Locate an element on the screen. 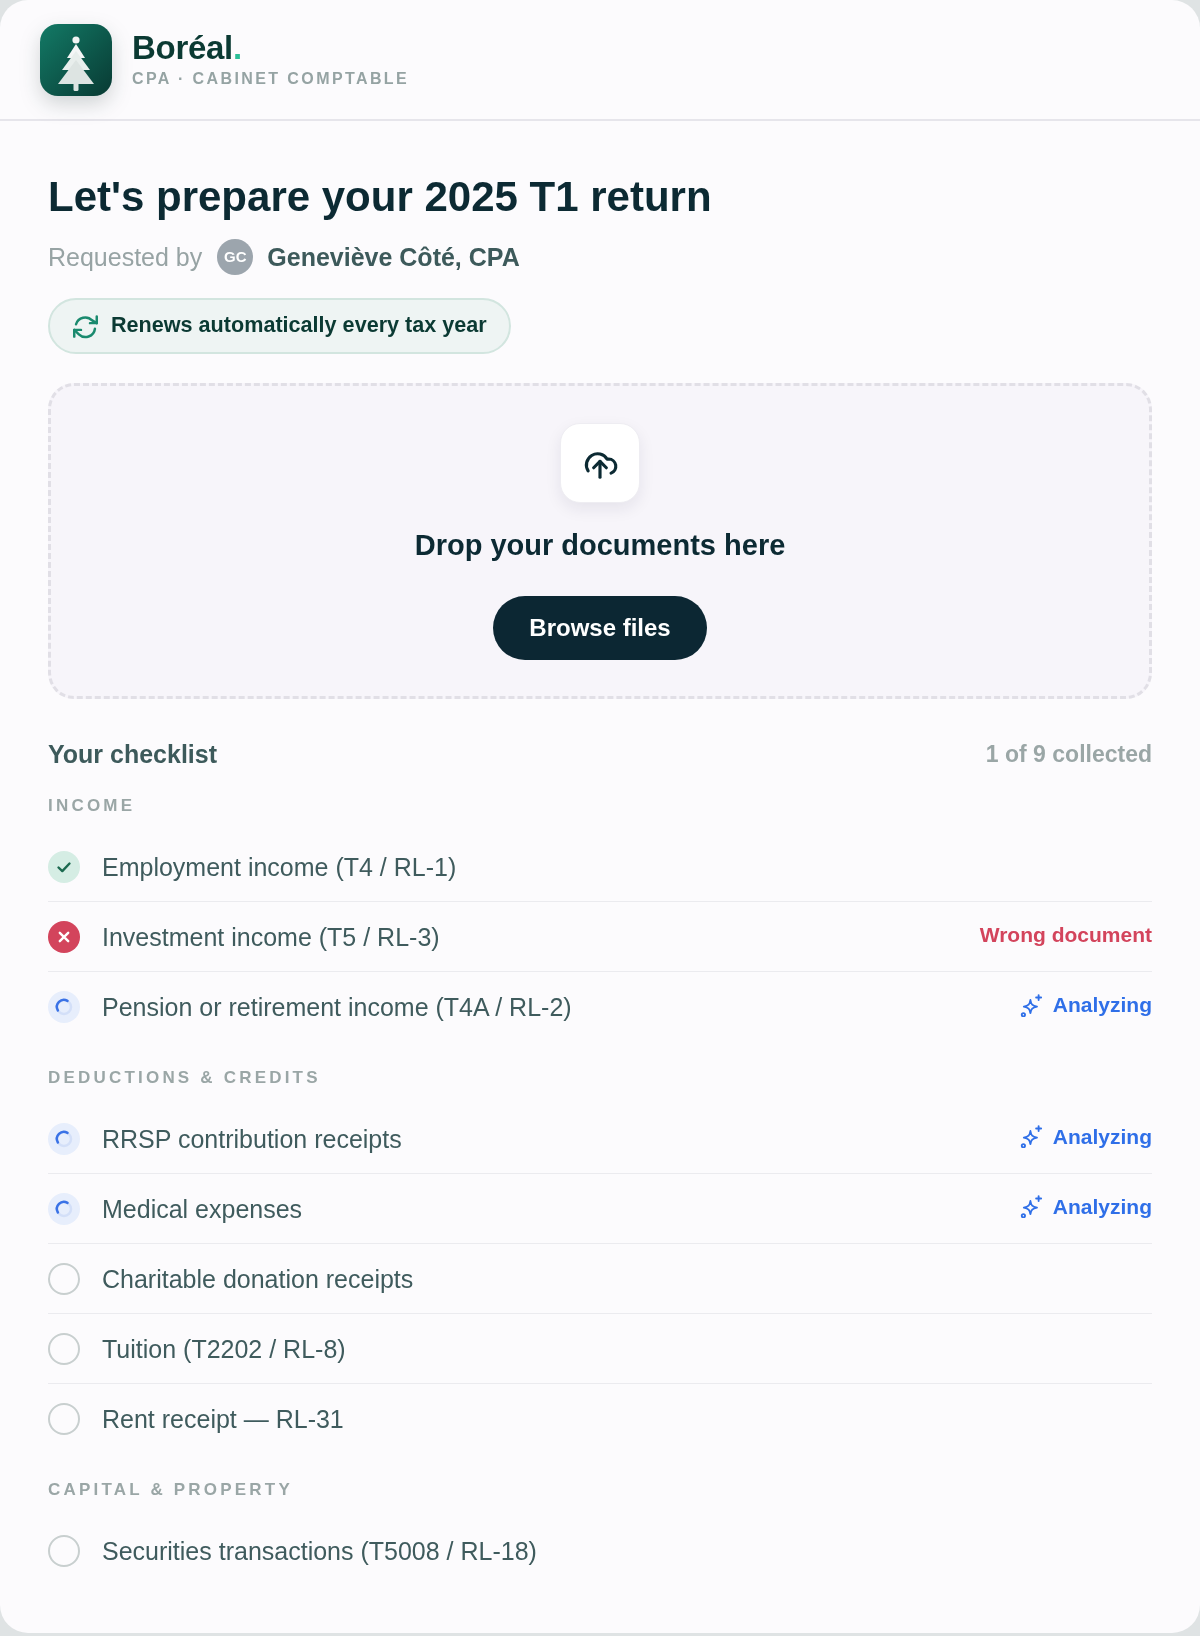 The image size is (1200, 1636). checklist-item-label: RRSP contribution receipts is located at coordinates (252, 1138).